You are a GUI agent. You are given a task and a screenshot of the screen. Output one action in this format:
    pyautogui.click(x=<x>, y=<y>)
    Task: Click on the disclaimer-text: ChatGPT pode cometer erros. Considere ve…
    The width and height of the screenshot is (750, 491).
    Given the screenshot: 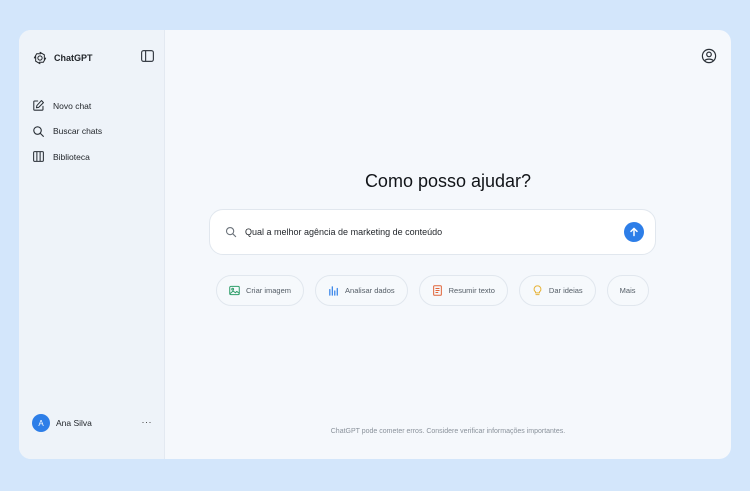 What is the action you would take?
    pyautogui.click(x=448, y=431)
    